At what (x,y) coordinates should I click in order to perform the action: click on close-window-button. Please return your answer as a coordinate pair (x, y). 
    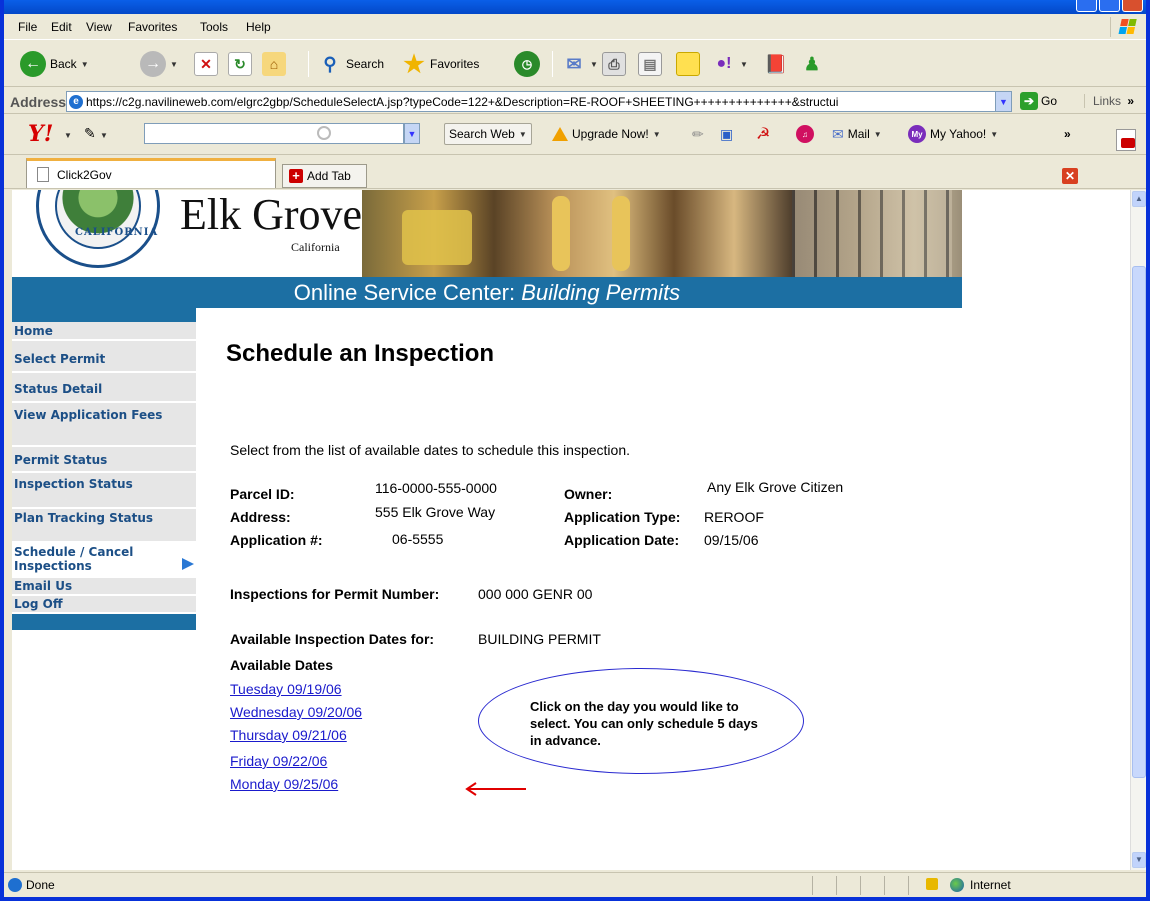
    Looking at the image, I should click on (1132, 6).